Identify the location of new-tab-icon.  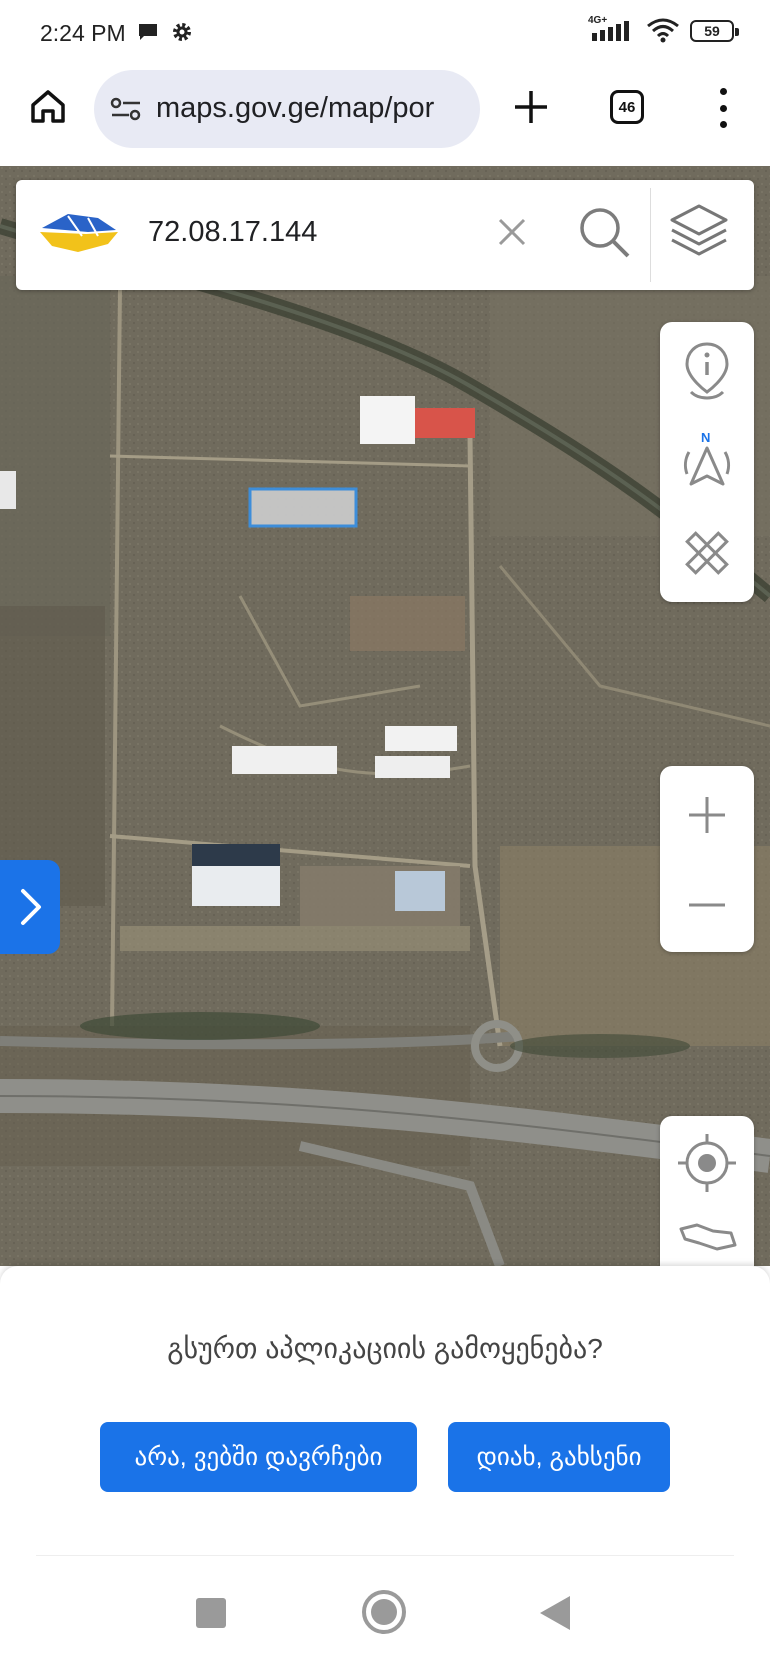
(531, 107).